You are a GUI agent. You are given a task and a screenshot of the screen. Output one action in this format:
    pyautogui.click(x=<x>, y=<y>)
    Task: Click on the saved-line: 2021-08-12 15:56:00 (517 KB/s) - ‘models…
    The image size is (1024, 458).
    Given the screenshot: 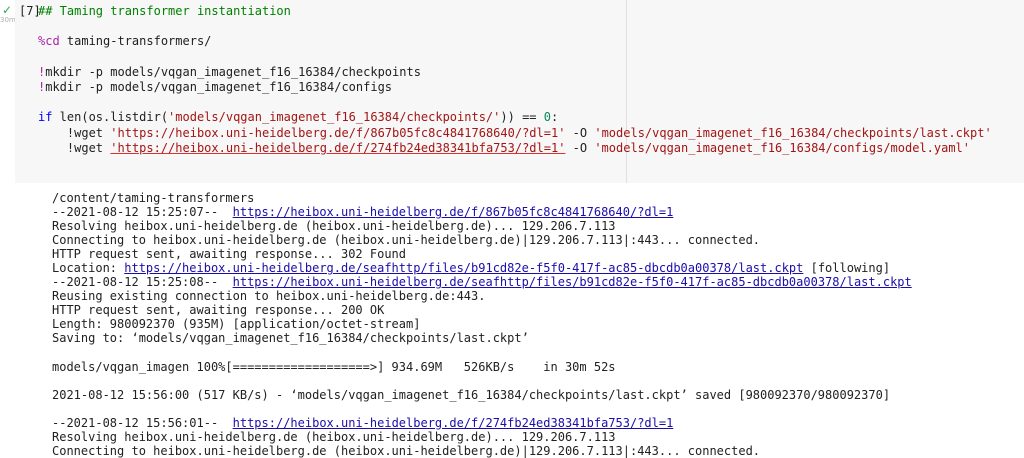 What is the action you would take?
    pyautogui.click(x=471, y=394)
    